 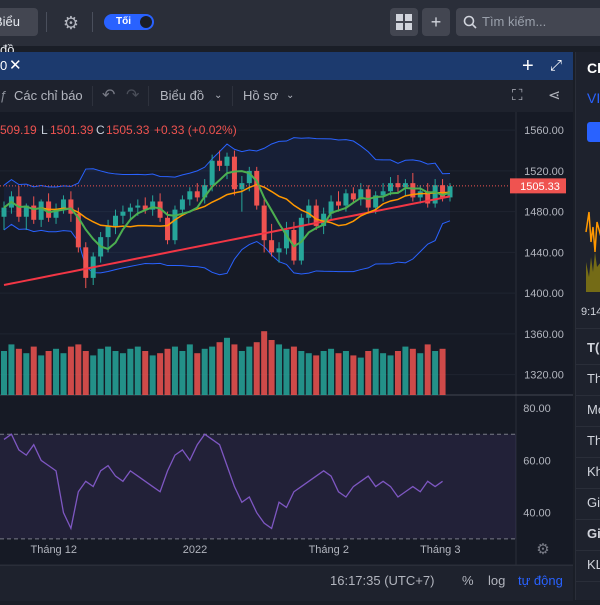 What do you see at coordinates (290, 95) in the screenshot?
I see `chevron-down-icon: ⌄` at bounding box center [290, 95].